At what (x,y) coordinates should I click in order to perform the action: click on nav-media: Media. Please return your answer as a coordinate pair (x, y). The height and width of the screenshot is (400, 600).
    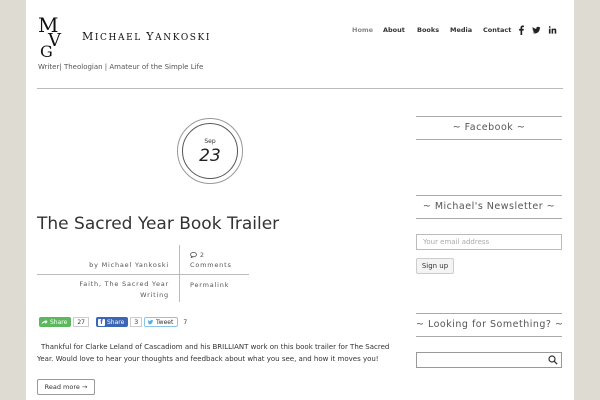
    Looking at the image, I should click on (461, 30).